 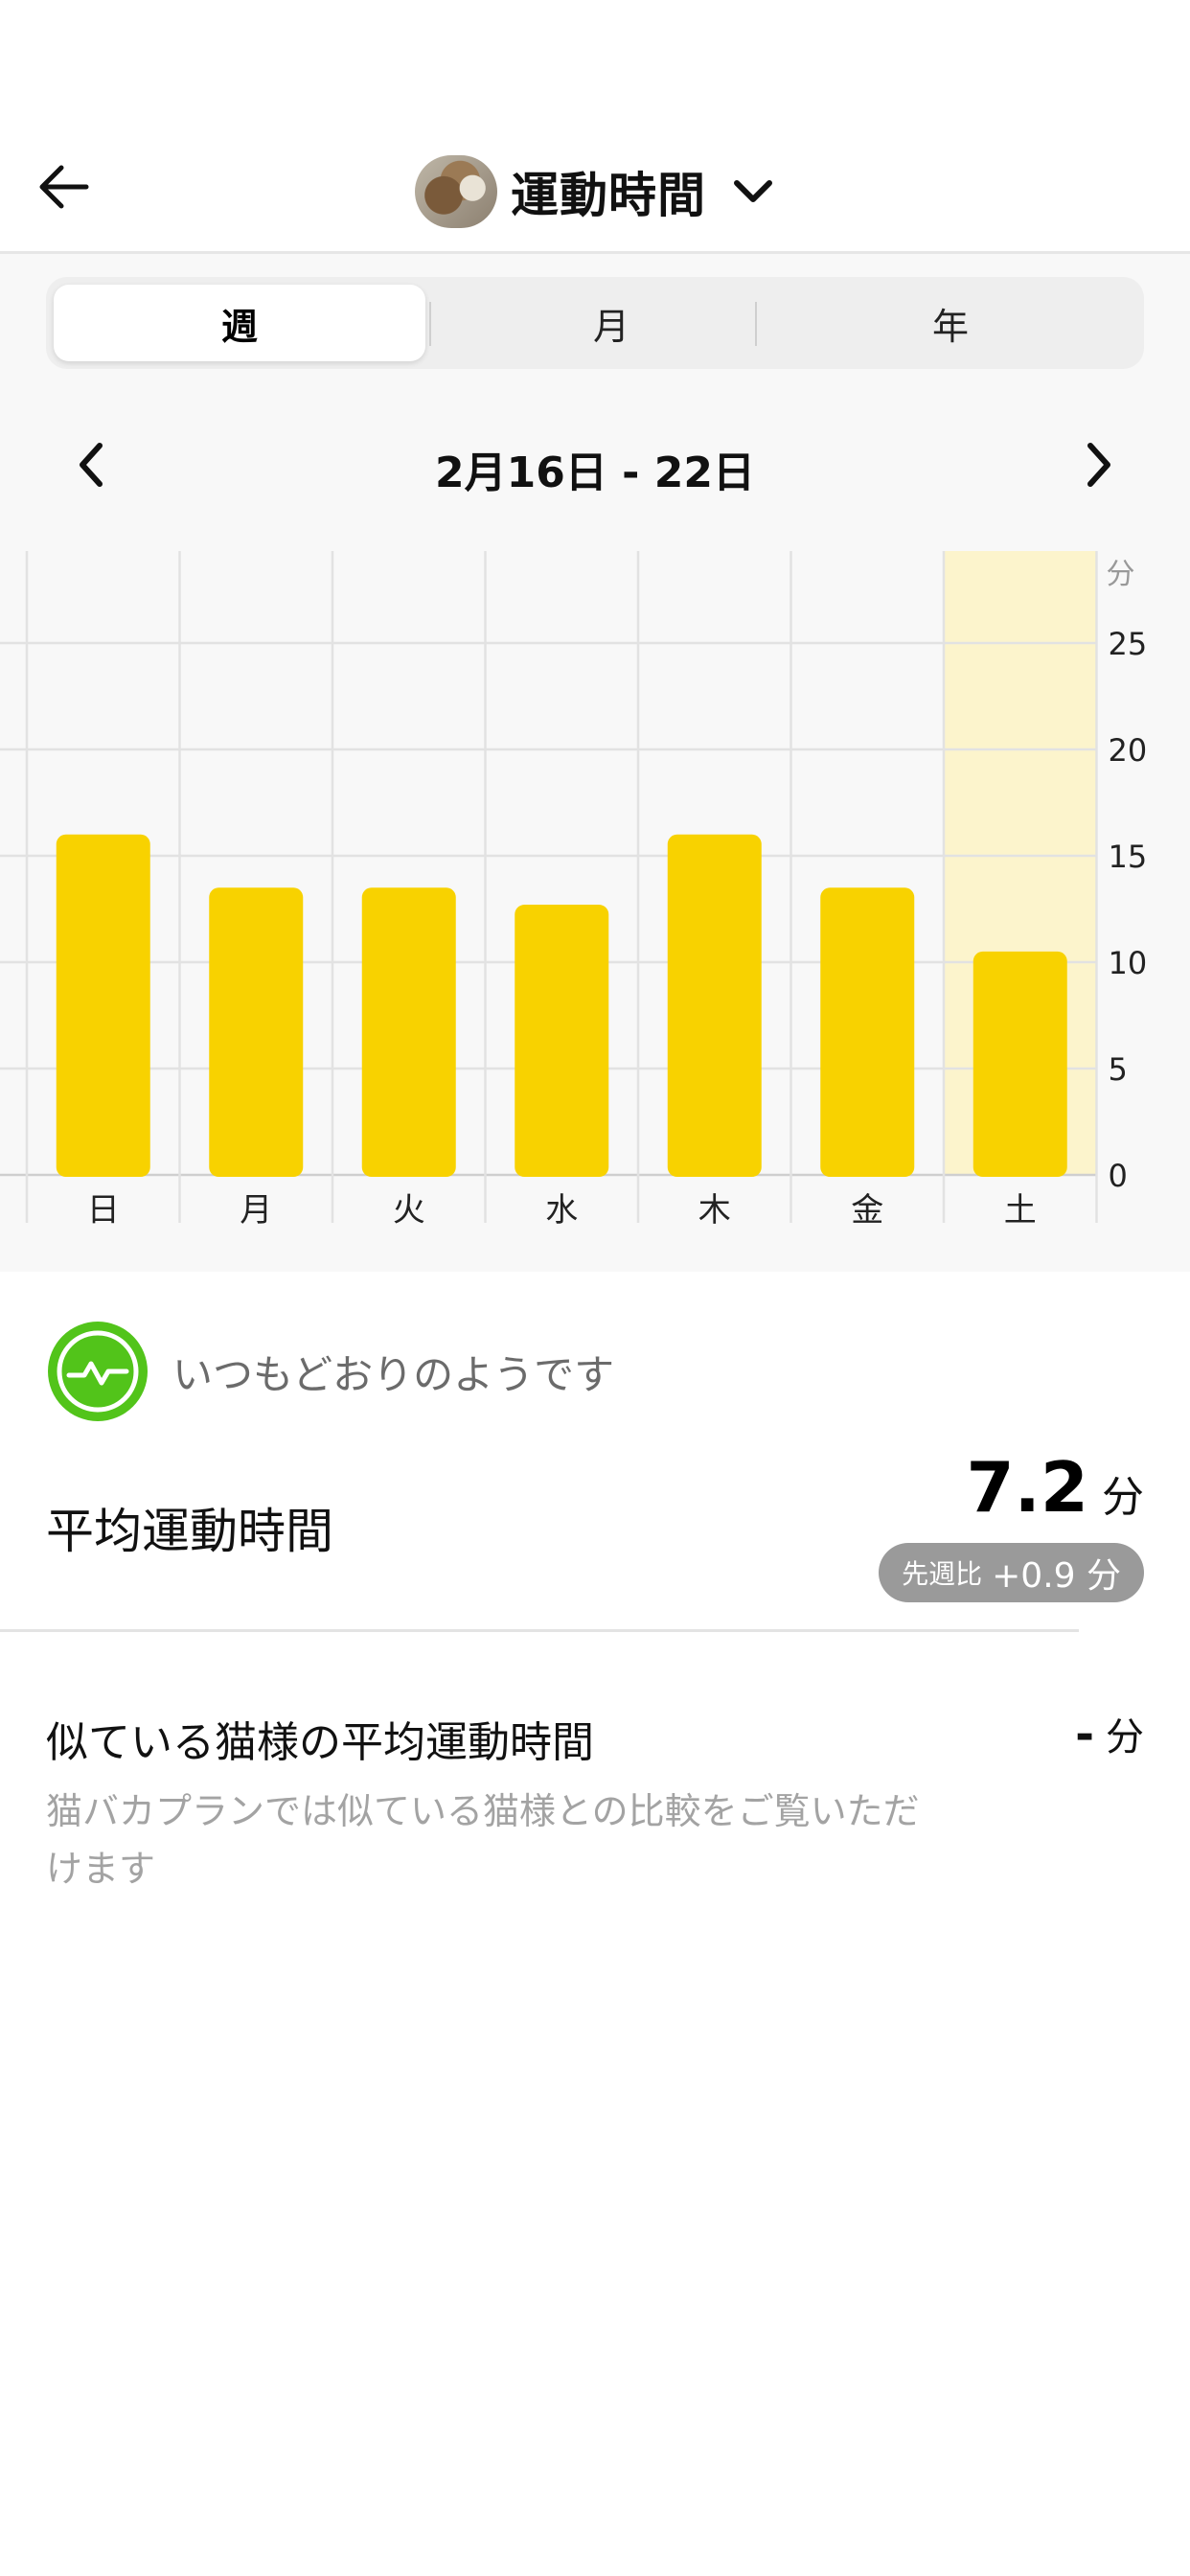 I want to click on status-row: いつもどおりのようです, so click(x=330, y=1371).